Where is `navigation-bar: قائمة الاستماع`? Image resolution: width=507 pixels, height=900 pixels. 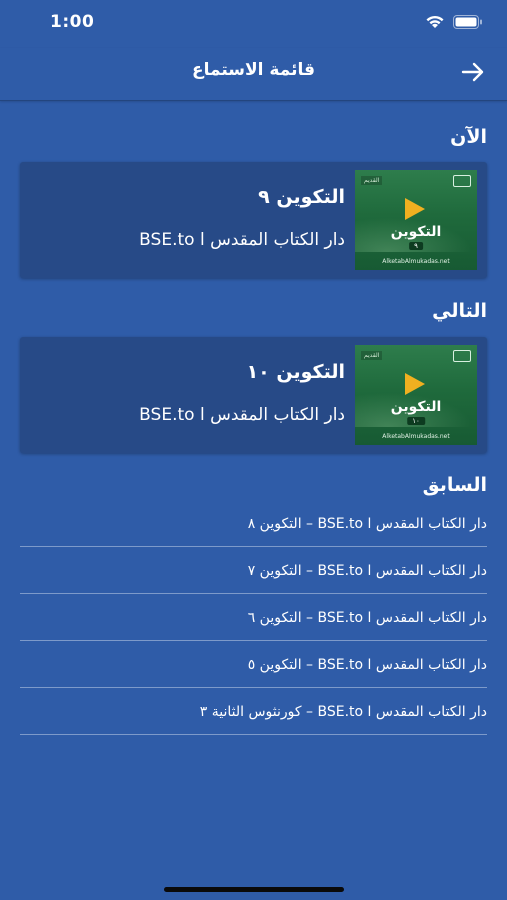 navigation-bar: قائمة الاستماع is located at coordinates (253, 74).